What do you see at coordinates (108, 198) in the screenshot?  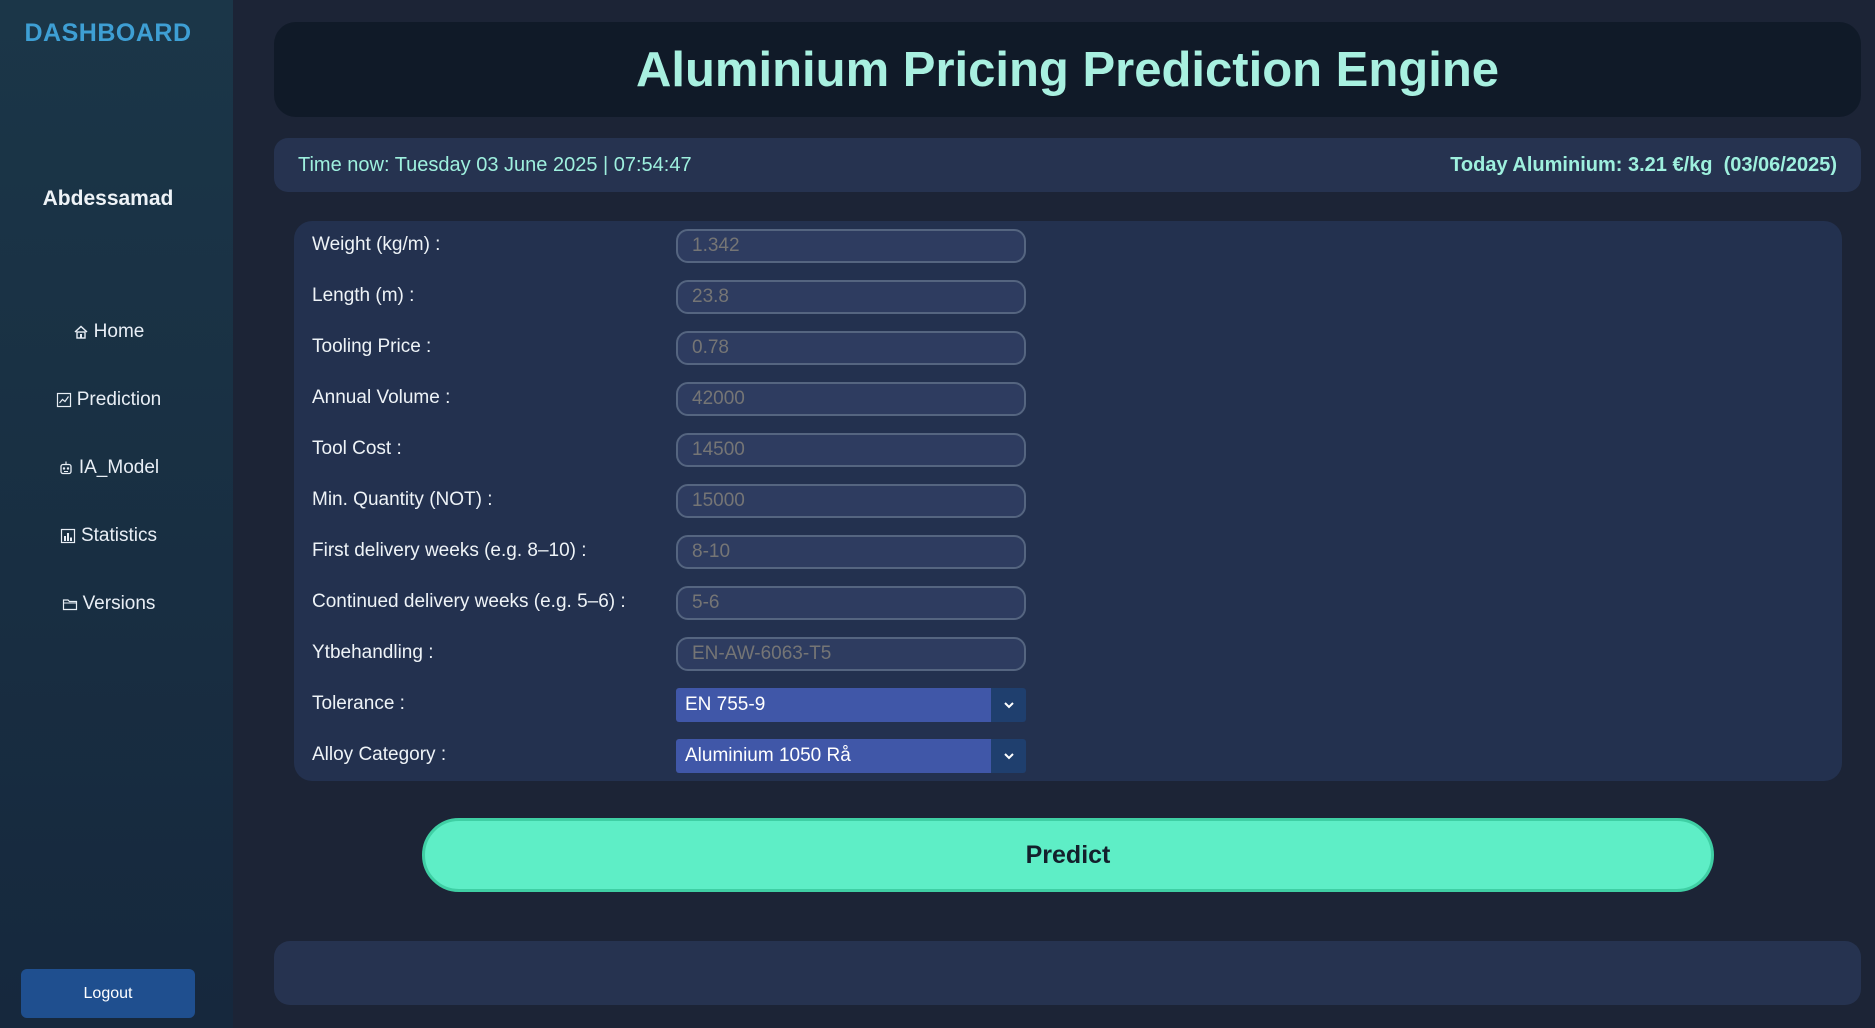 I see `username: Abdessamad` at bounding box center [108, 198].